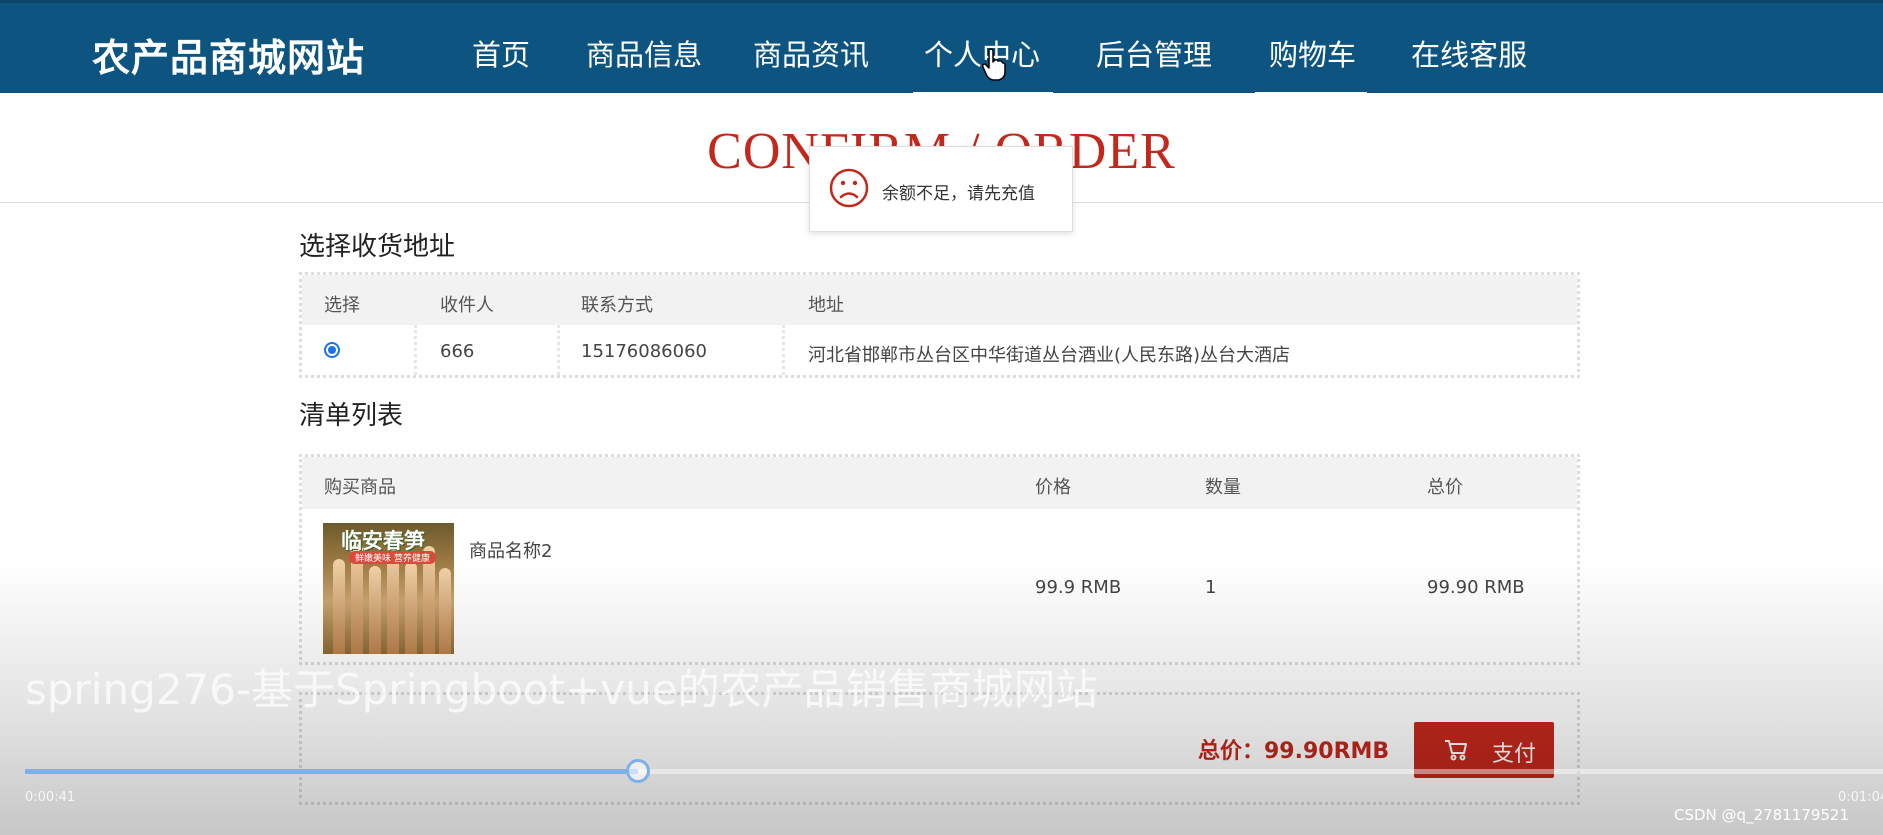 The height and width of the screenshot is (835, 1883). What do you see at coordinates (994, 64) in the screenshot?
I see `hand-cursor-icon` at bounding box center [994, 64].